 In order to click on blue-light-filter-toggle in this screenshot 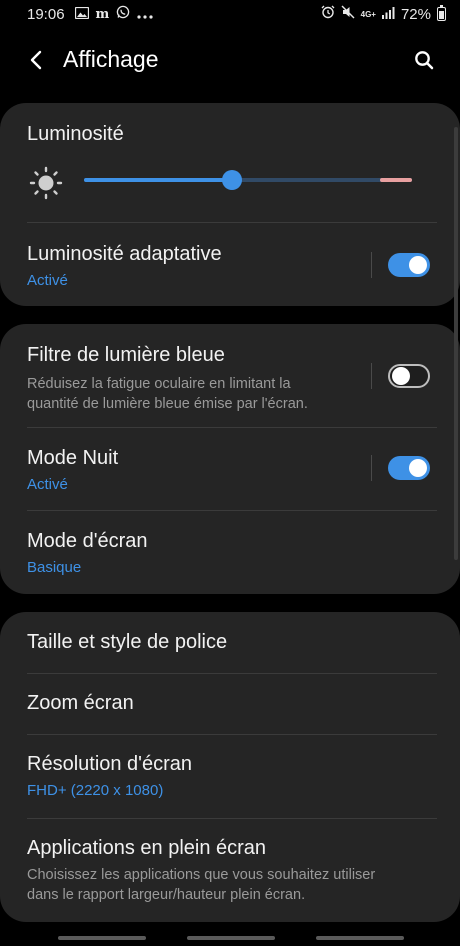, I will do `click(409, 376)`.